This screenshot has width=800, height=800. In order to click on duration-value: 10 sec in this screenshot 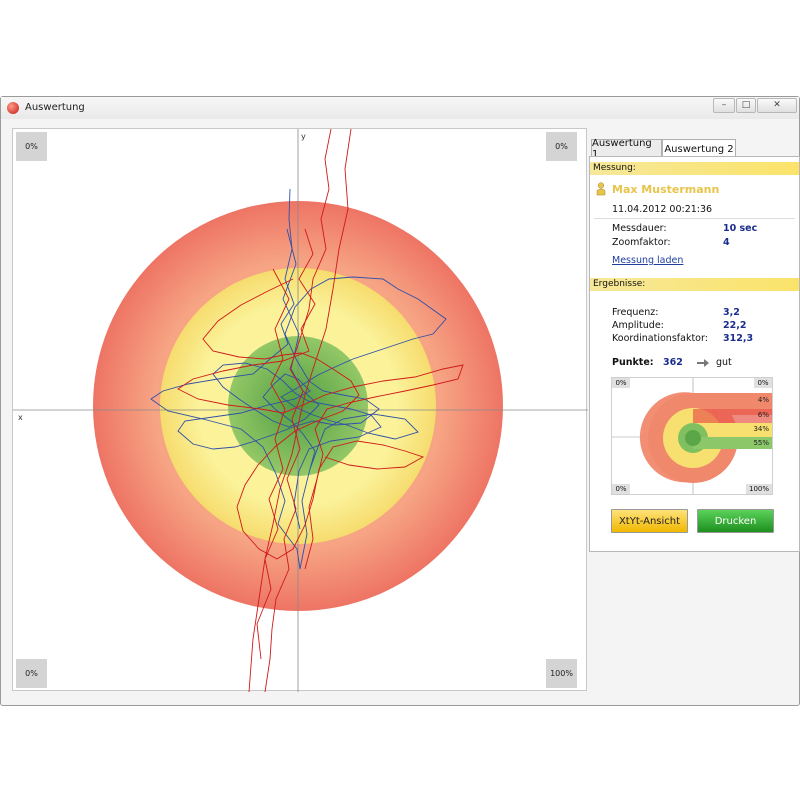, I will do `click(740, 228)`.